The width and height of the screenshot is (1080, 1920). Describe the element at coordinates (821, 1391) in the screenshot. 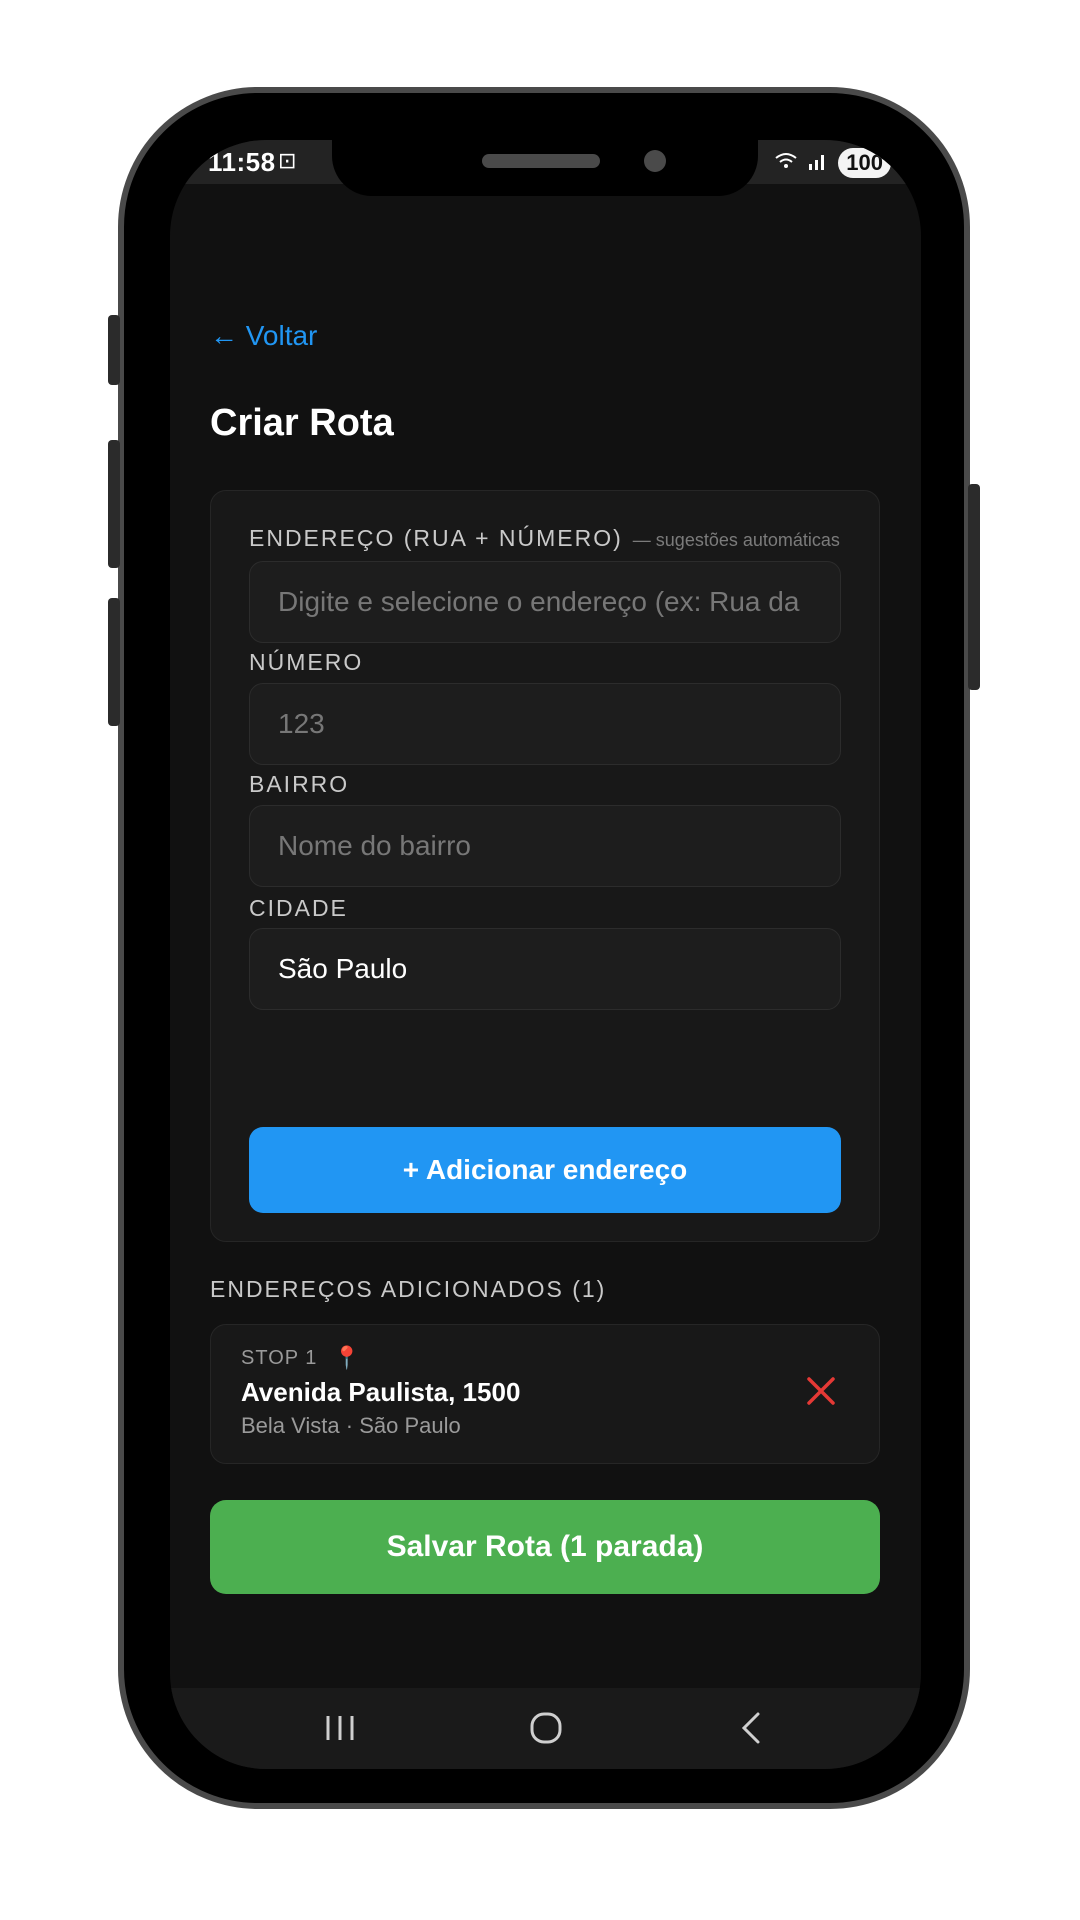

I see `remove-stop-icon` at that location.